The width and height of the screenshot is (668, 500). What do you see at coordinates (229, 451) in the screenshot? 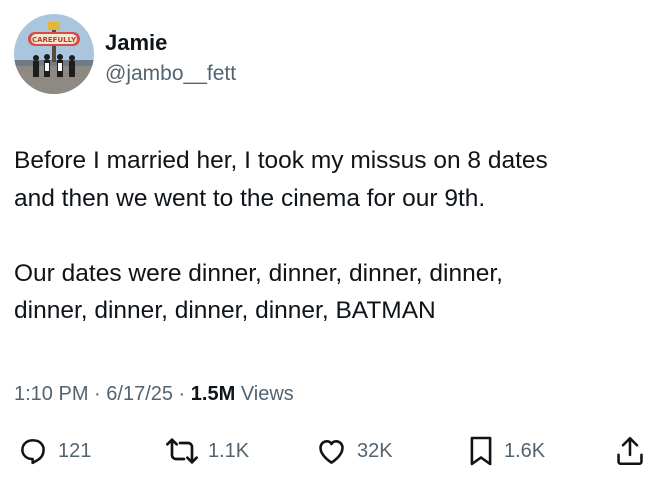
I see `repost-count: 1.1K` at bounding box center [229, 451].